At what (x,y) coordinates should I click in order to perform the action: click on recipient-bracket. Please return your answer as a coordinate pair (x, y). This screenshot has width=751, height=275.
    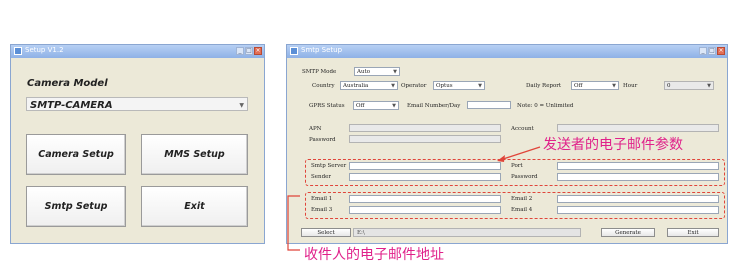
    Looking at the image, I should click on (293, 223).